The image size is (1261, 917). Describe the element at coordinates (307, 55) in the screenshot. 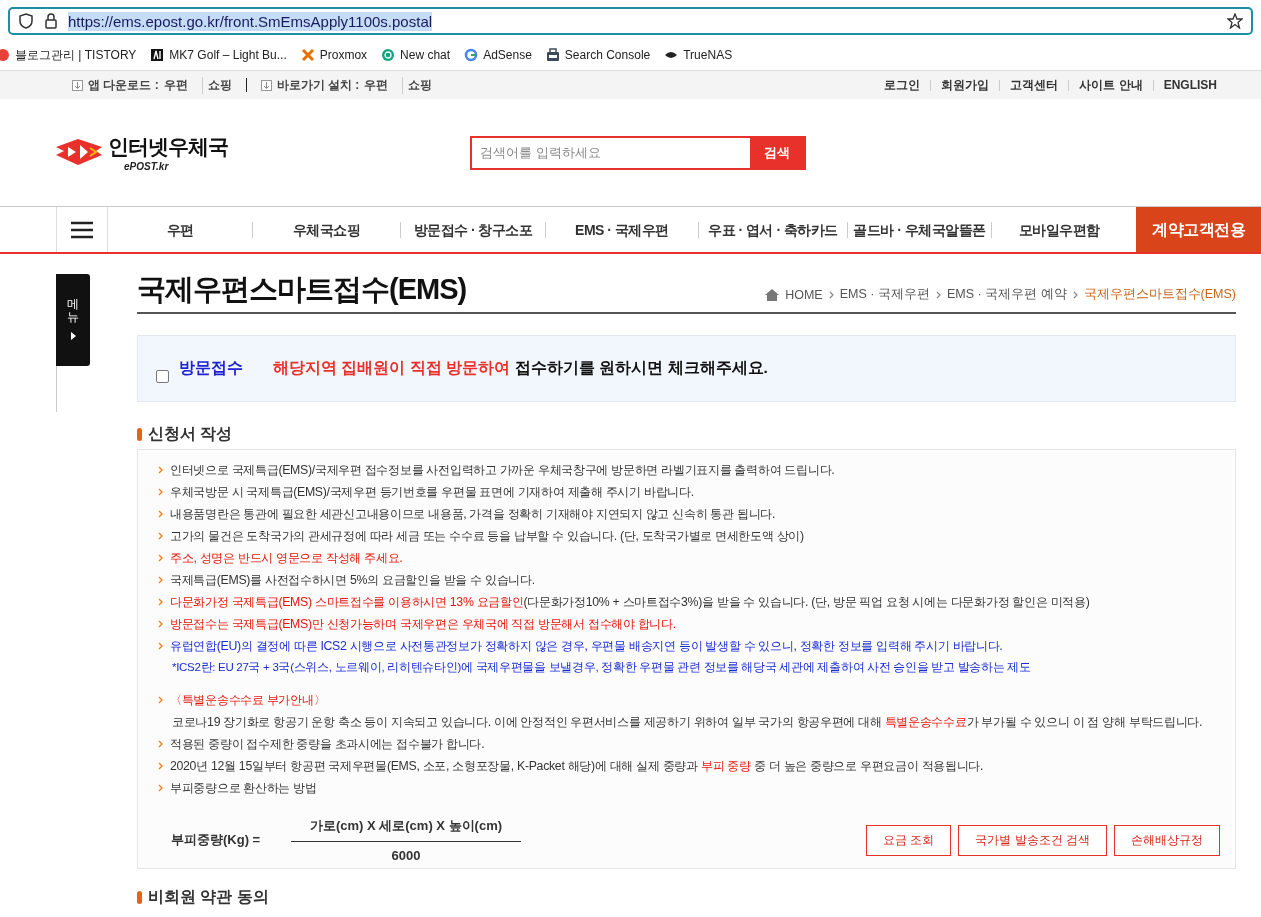

I see `cross-logo-icon` at that location.